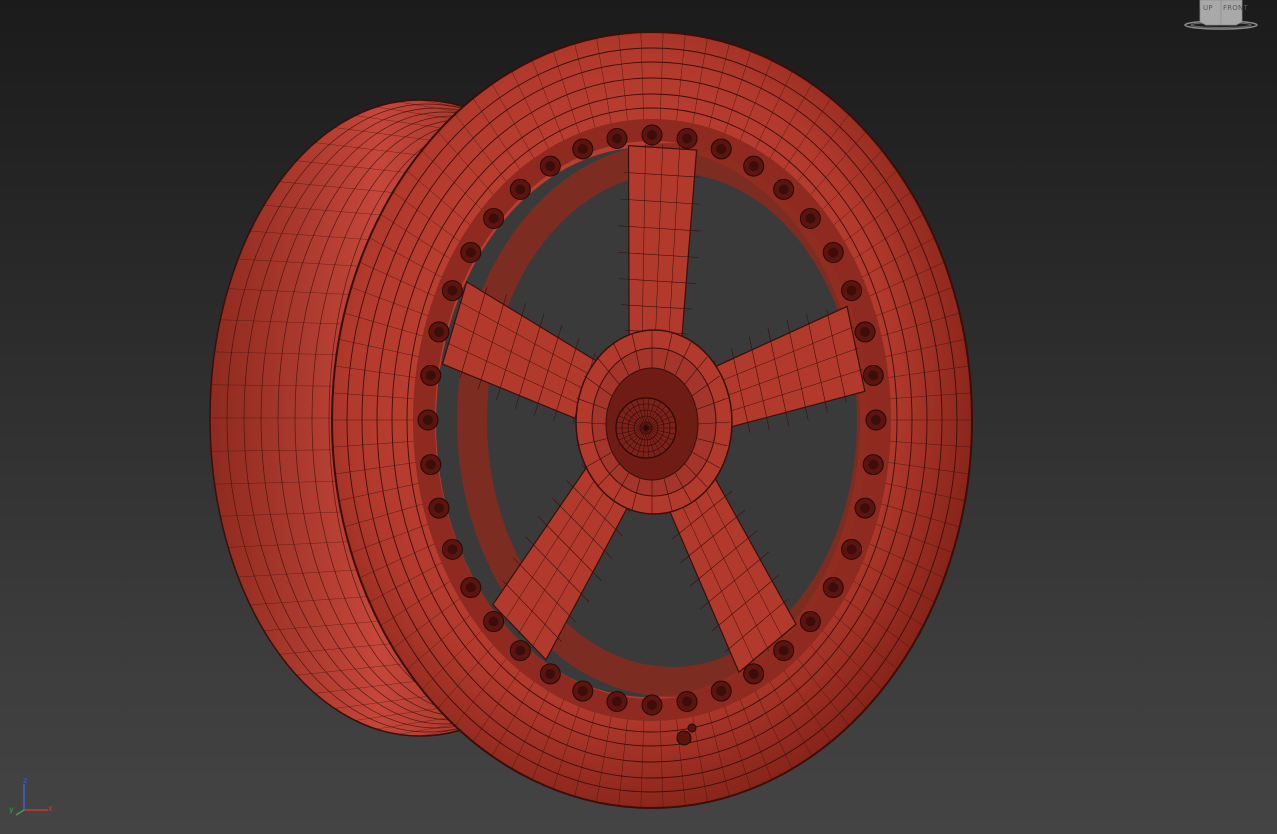  I want to click on axis-y-label: y, so click(11, 809).